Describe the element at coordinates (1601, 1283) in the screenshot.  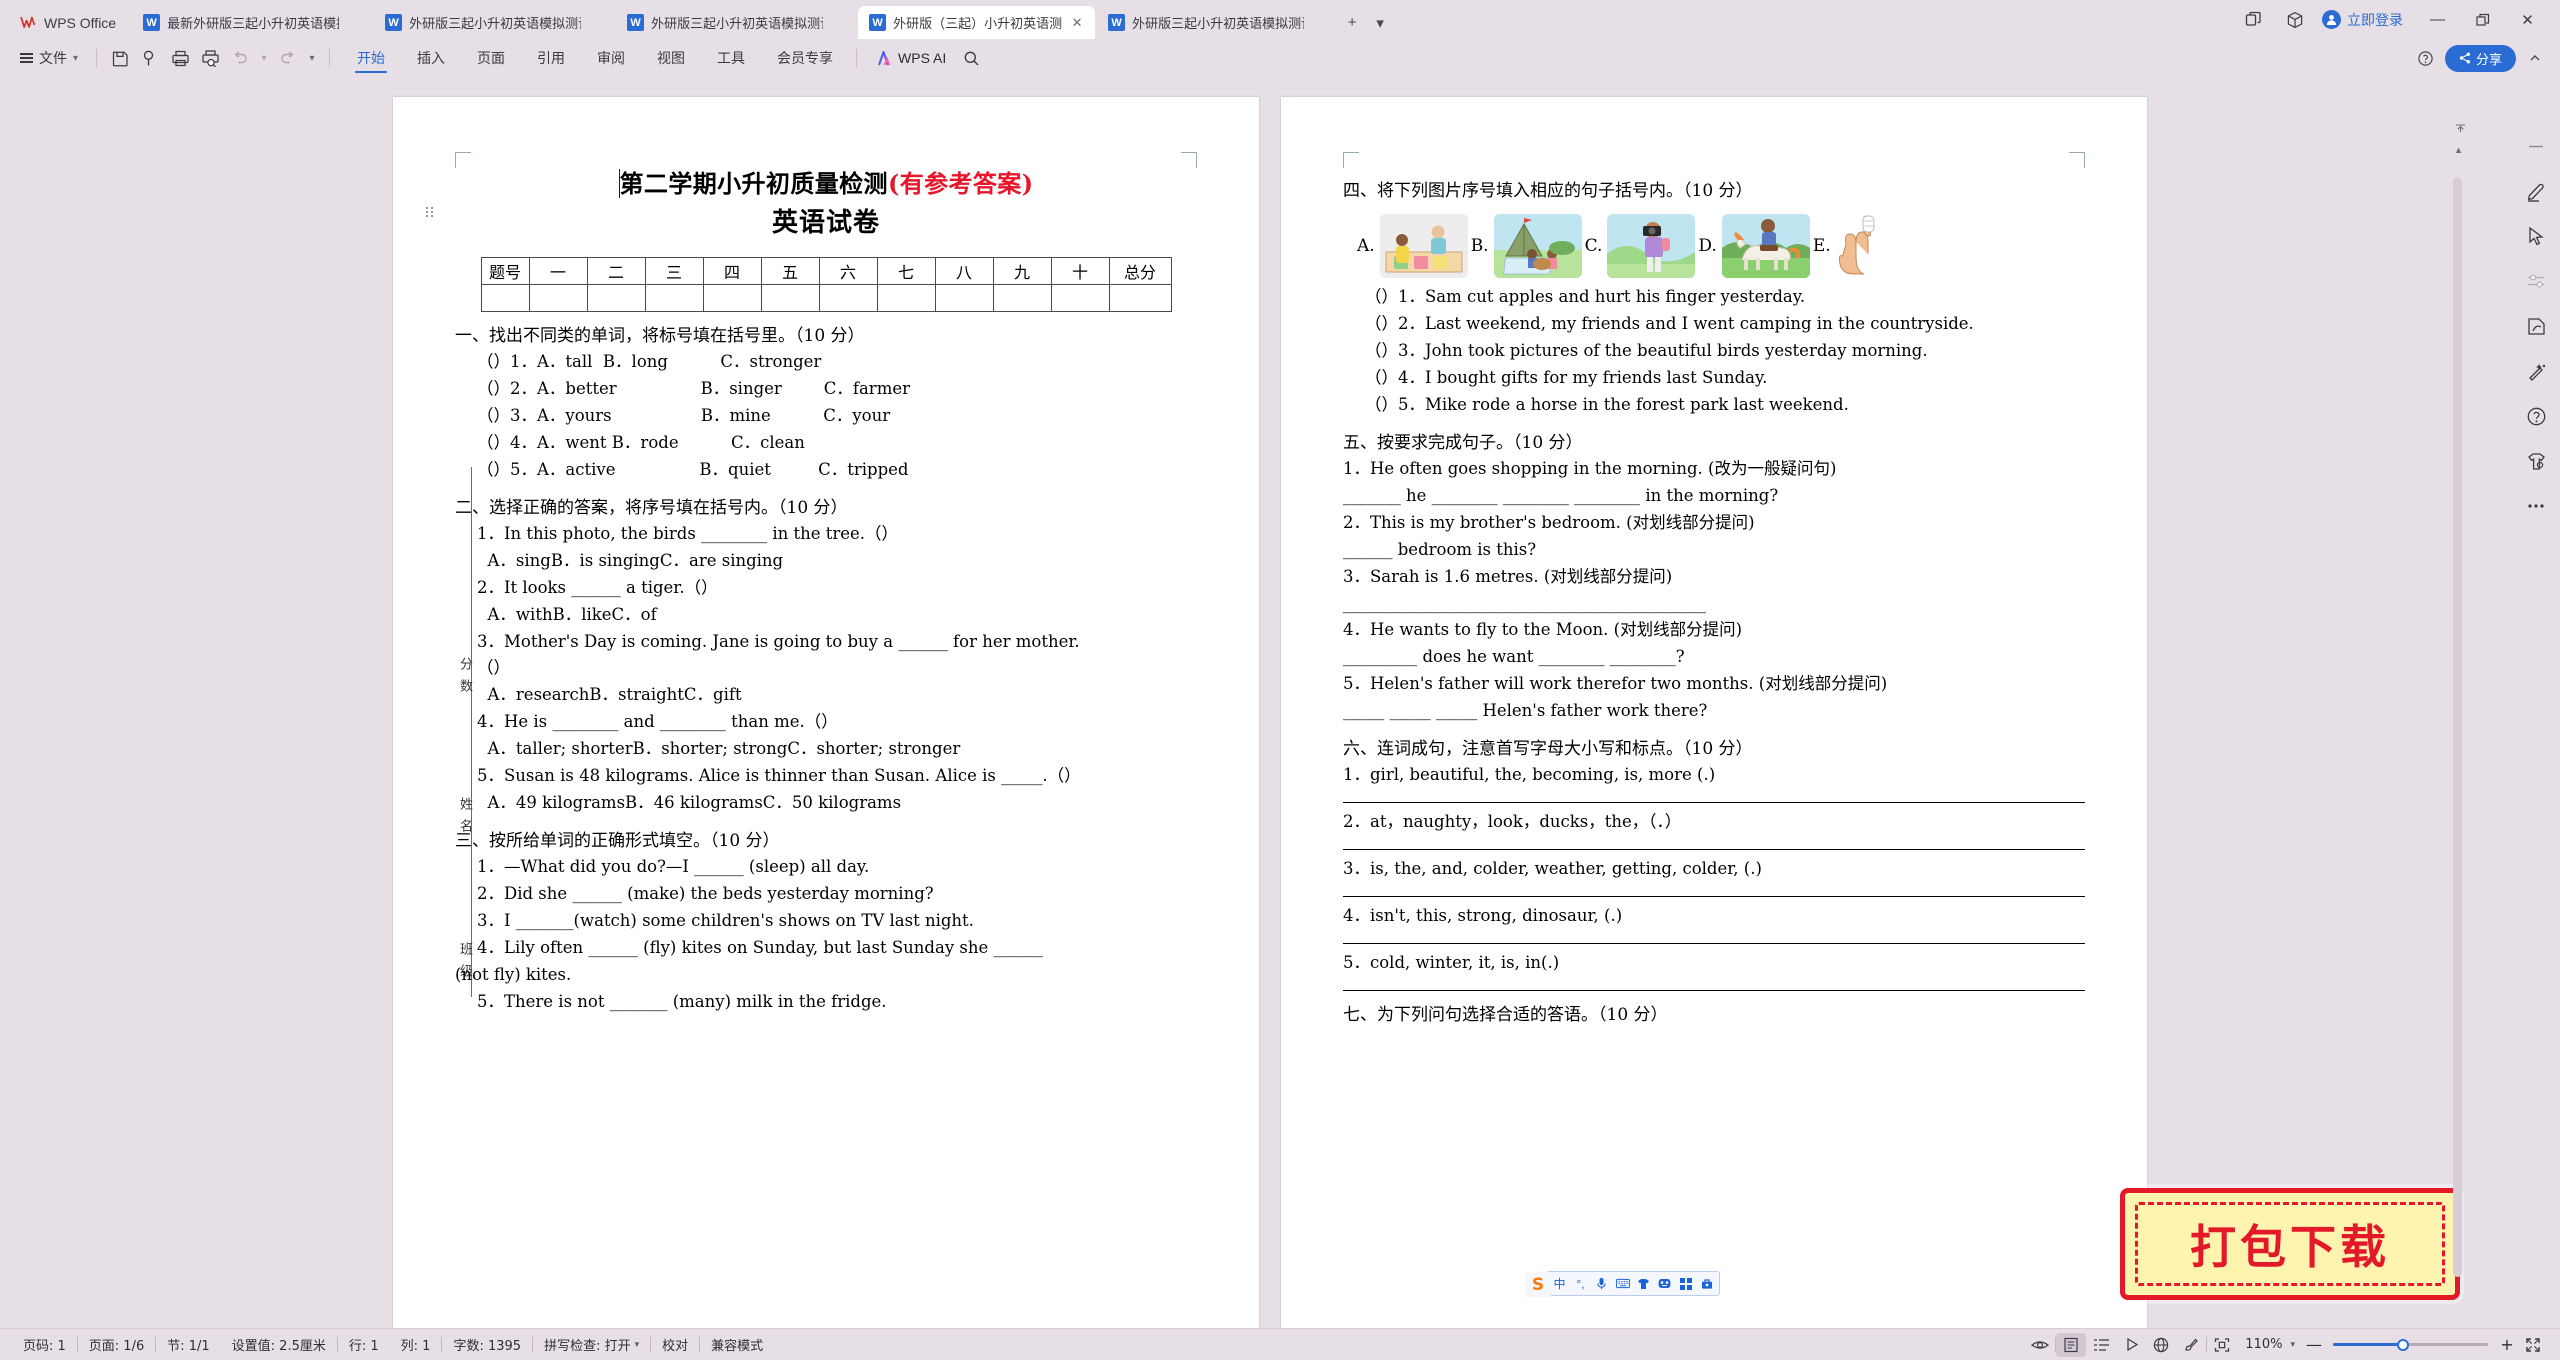
I see `mic-icon` at that location.